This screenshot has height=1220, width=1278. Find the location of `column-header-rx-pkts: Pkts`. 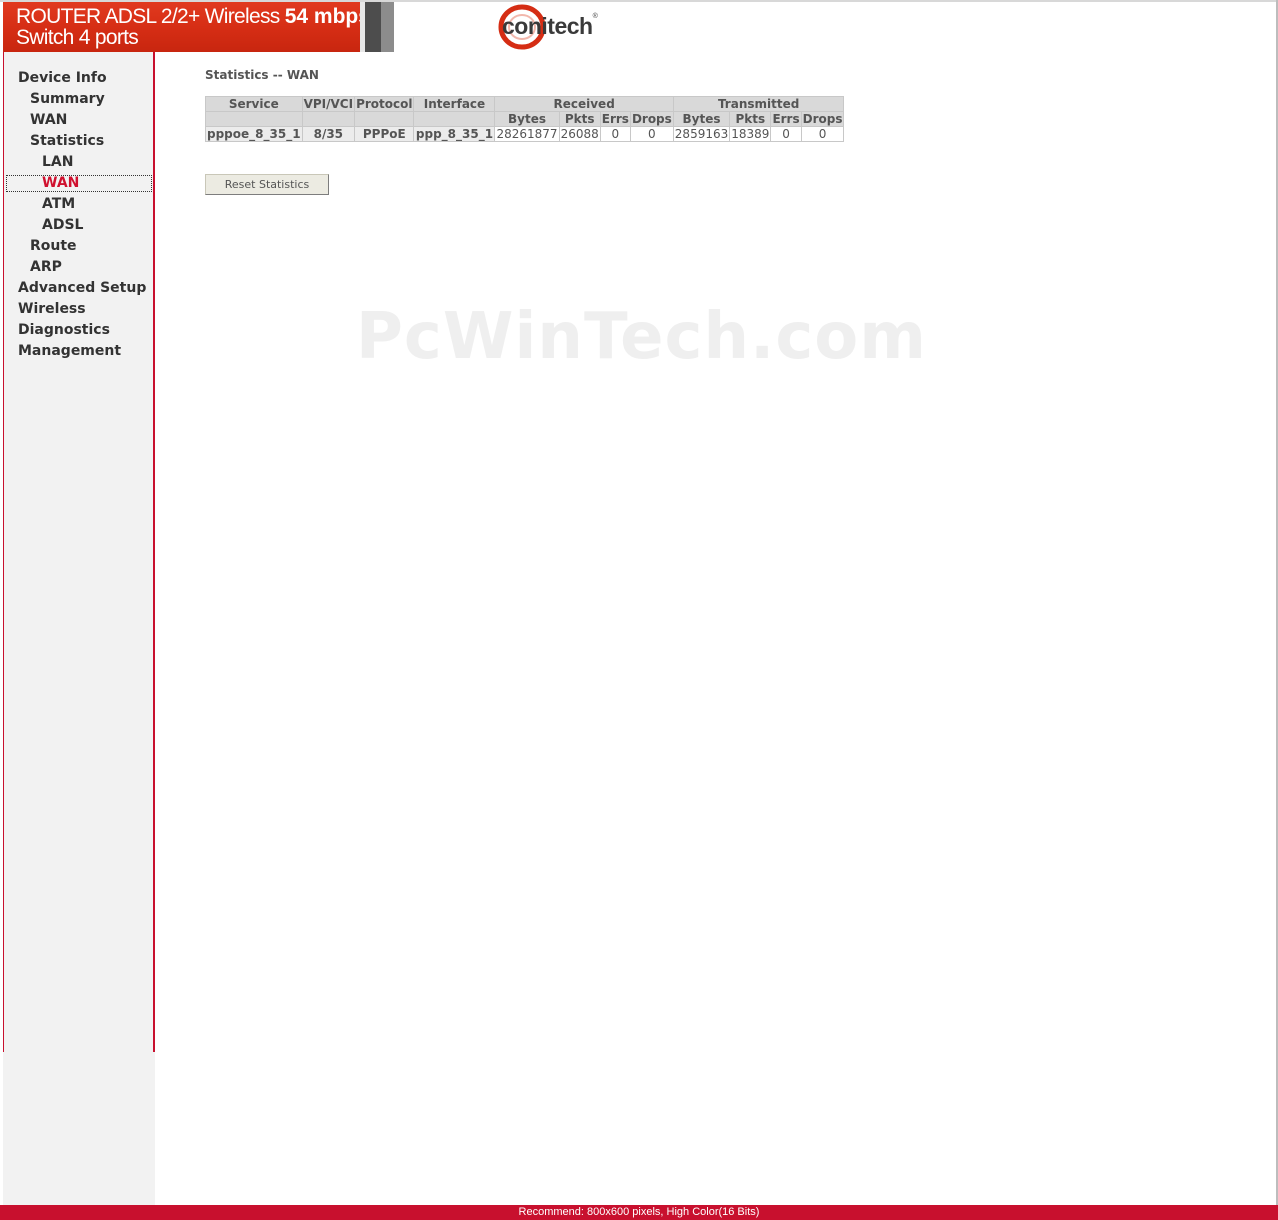

column-header-rx-pkts: Pkts is located at coordinates (579, 119).